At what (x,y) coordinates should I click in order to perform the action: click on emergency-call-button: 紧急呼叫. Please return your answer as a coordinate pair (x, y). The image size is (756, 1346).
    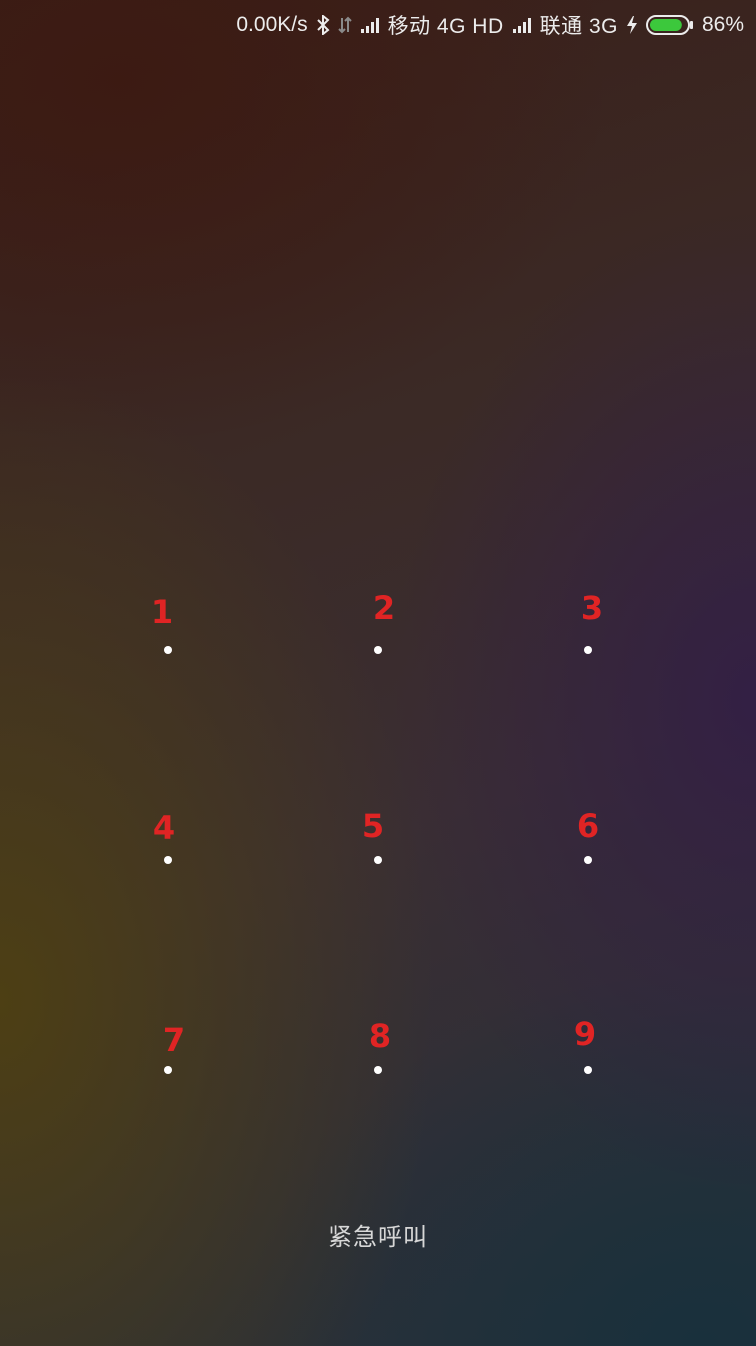
    Looking at the image, I should click on (378, 1234).